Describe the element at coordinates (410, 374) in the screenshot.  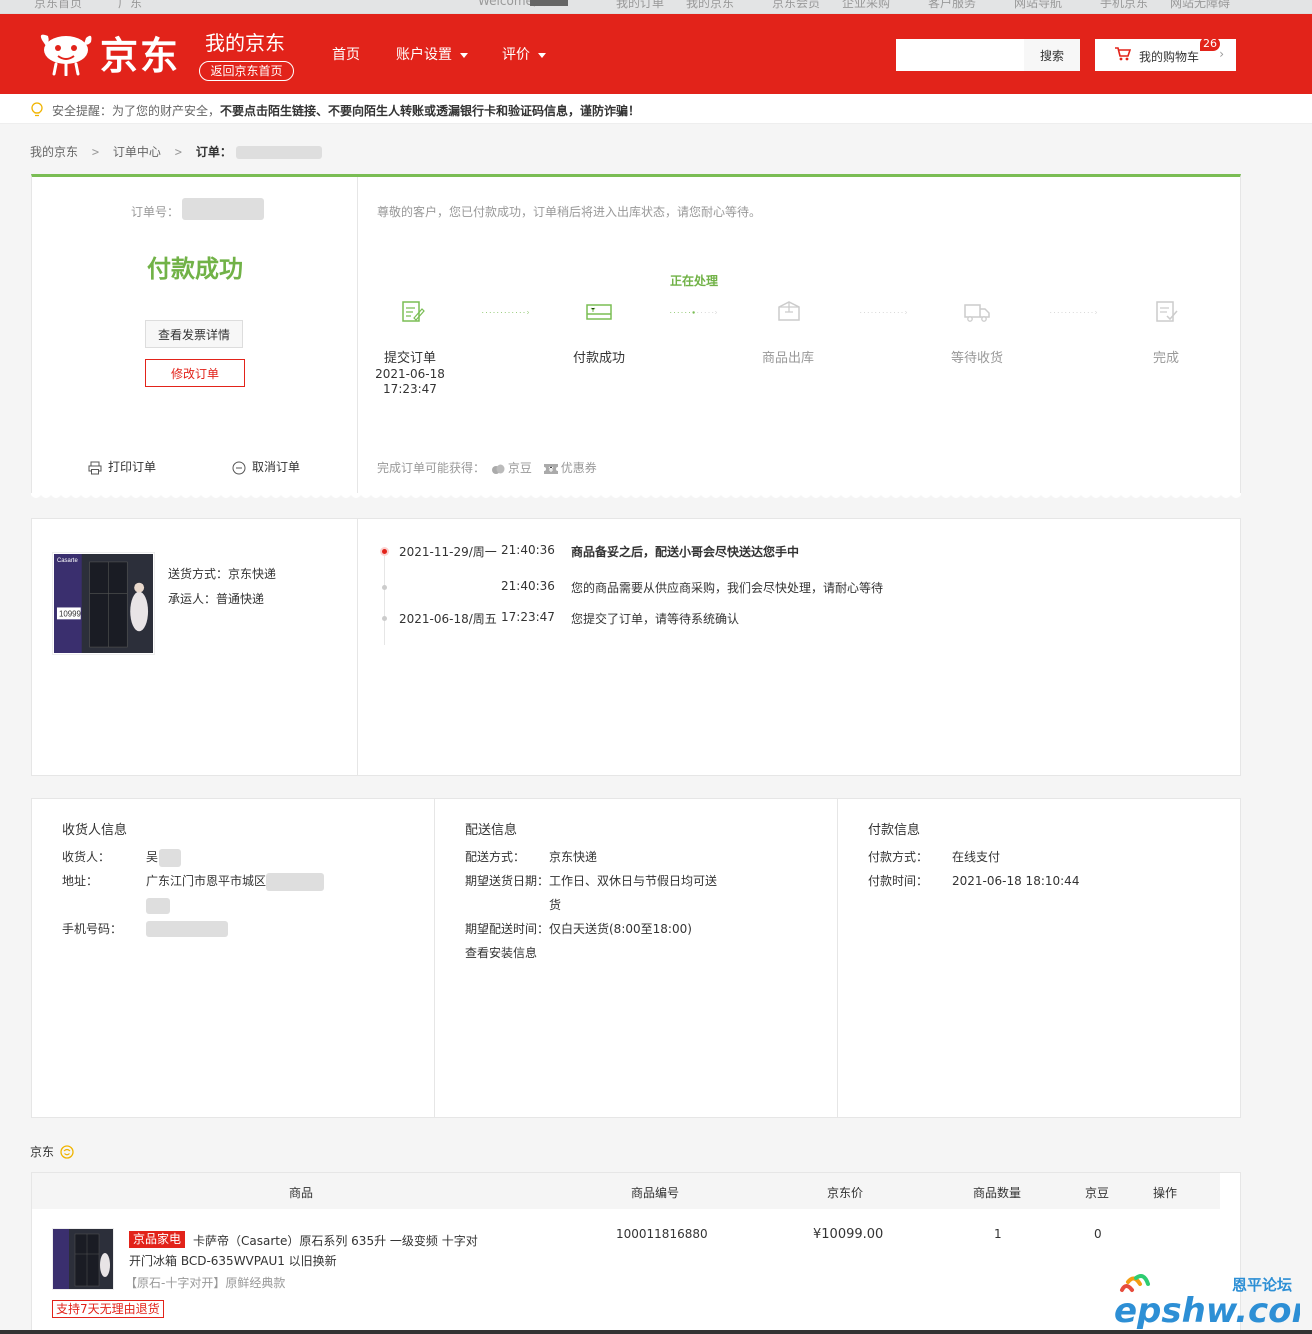
I see `step-submit-date: 2021-06-18` at that location.